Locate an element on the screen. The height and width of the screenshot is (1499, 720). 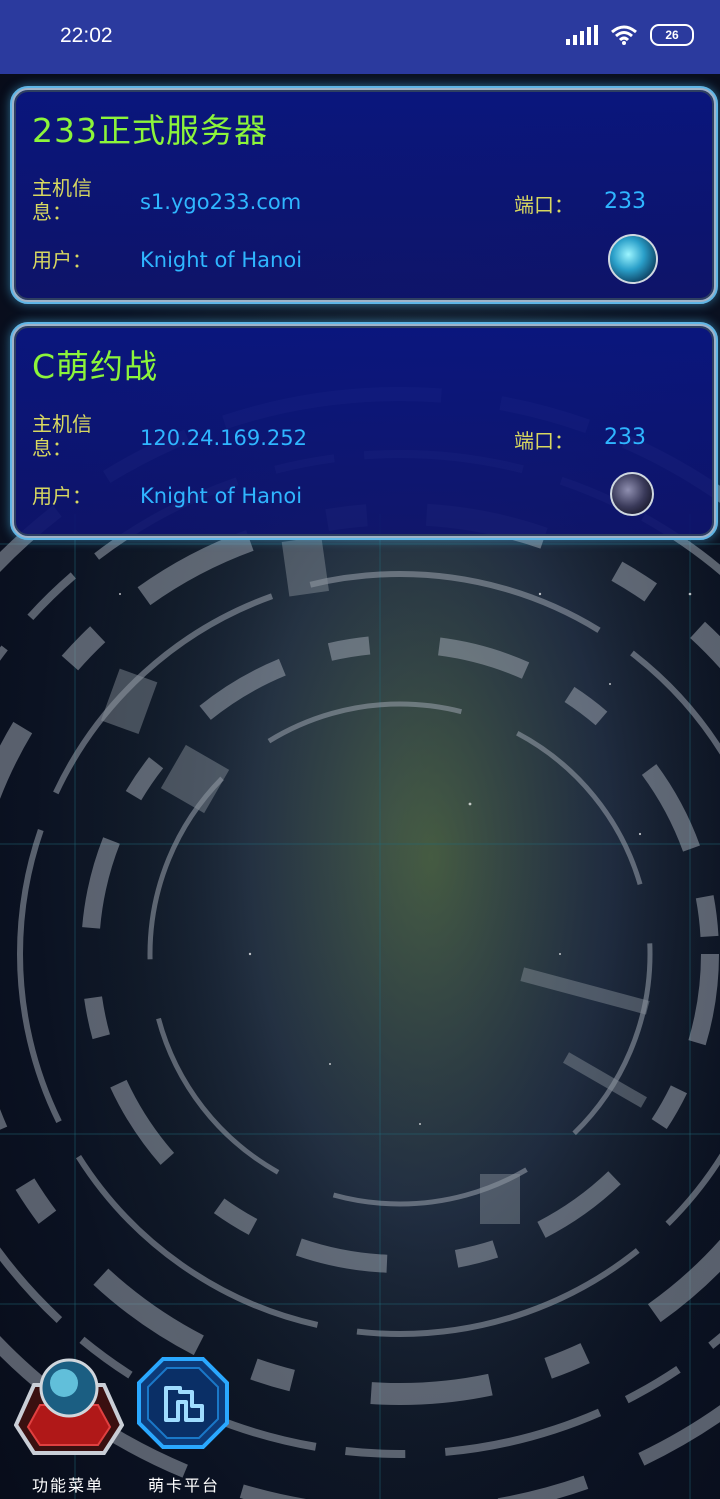
status-icons: 26 is located at coordinates (630, 35).